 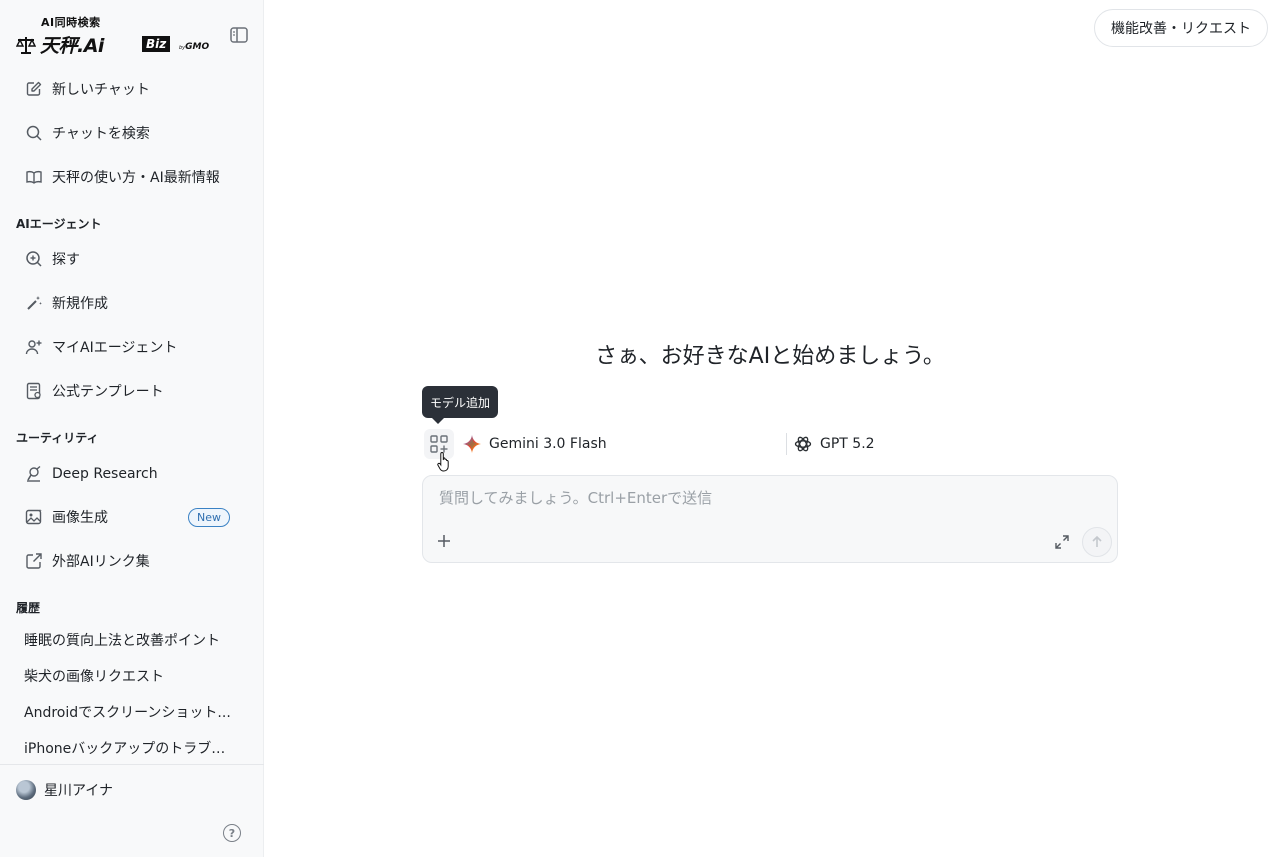 What do you see at coordinates (66, 260) in the screenshot?
I see `sidebar-item-label: 探す` at bounding box center [66, 260].